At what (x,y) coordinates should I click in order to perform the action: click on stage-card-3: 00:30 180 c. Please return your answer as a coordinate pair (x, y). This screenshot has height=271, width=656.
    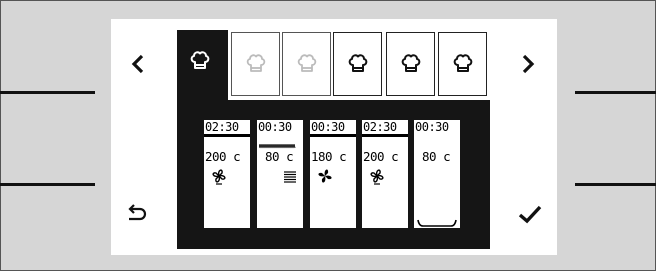
    Looking at the image, I should click on (333, 174).